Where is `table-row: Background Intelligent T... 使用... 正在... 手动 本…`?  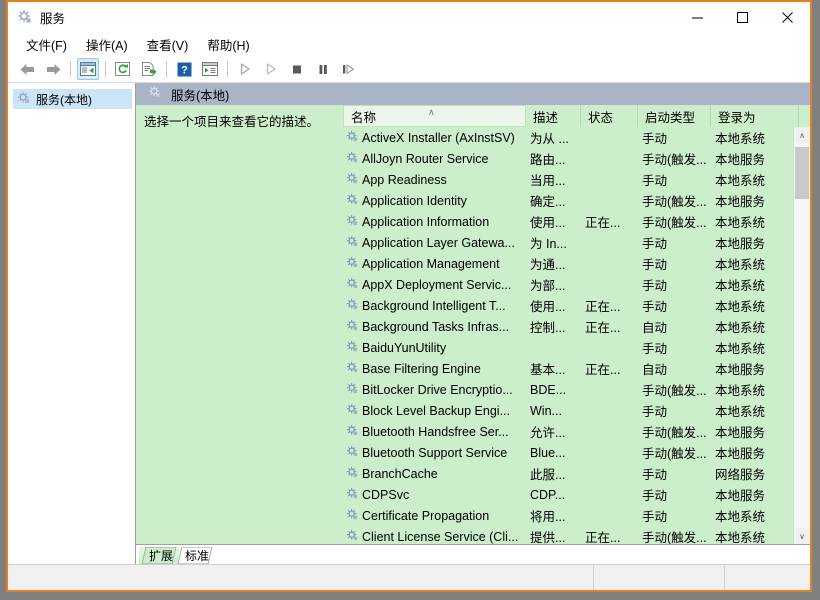 table-row: Background Intelligent T... 使用... 正在... 手动 本… is located at coordinates (576, 305).